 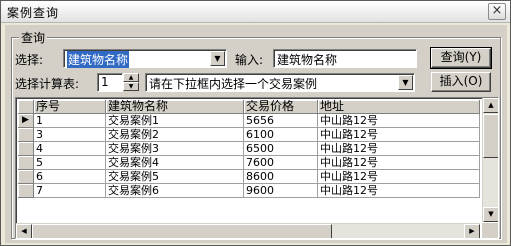 What do you see at coordinates (281, 107) in the screenshot?
I see `header-price: 交易价格` at bounding box center [281, 107].